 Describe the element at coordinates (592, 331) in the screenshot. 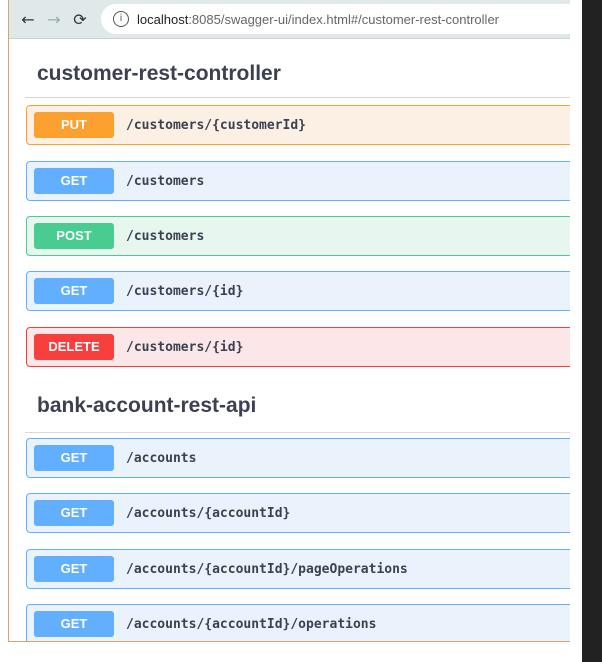

I see `dark-side-panel` at that location.